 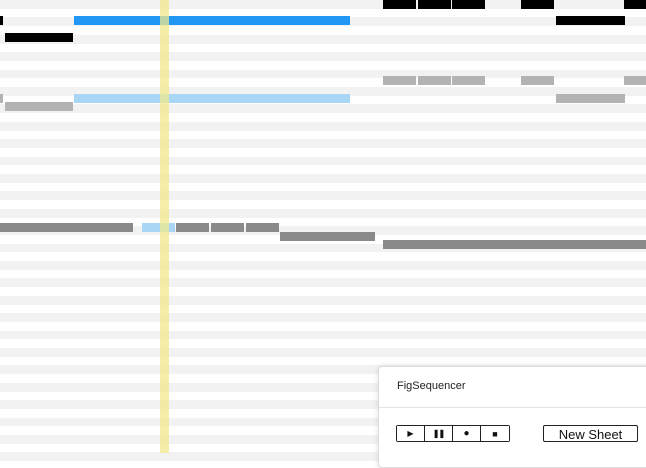 I want to click on pause-icon: ❚❚, so click(x=438, y=433).